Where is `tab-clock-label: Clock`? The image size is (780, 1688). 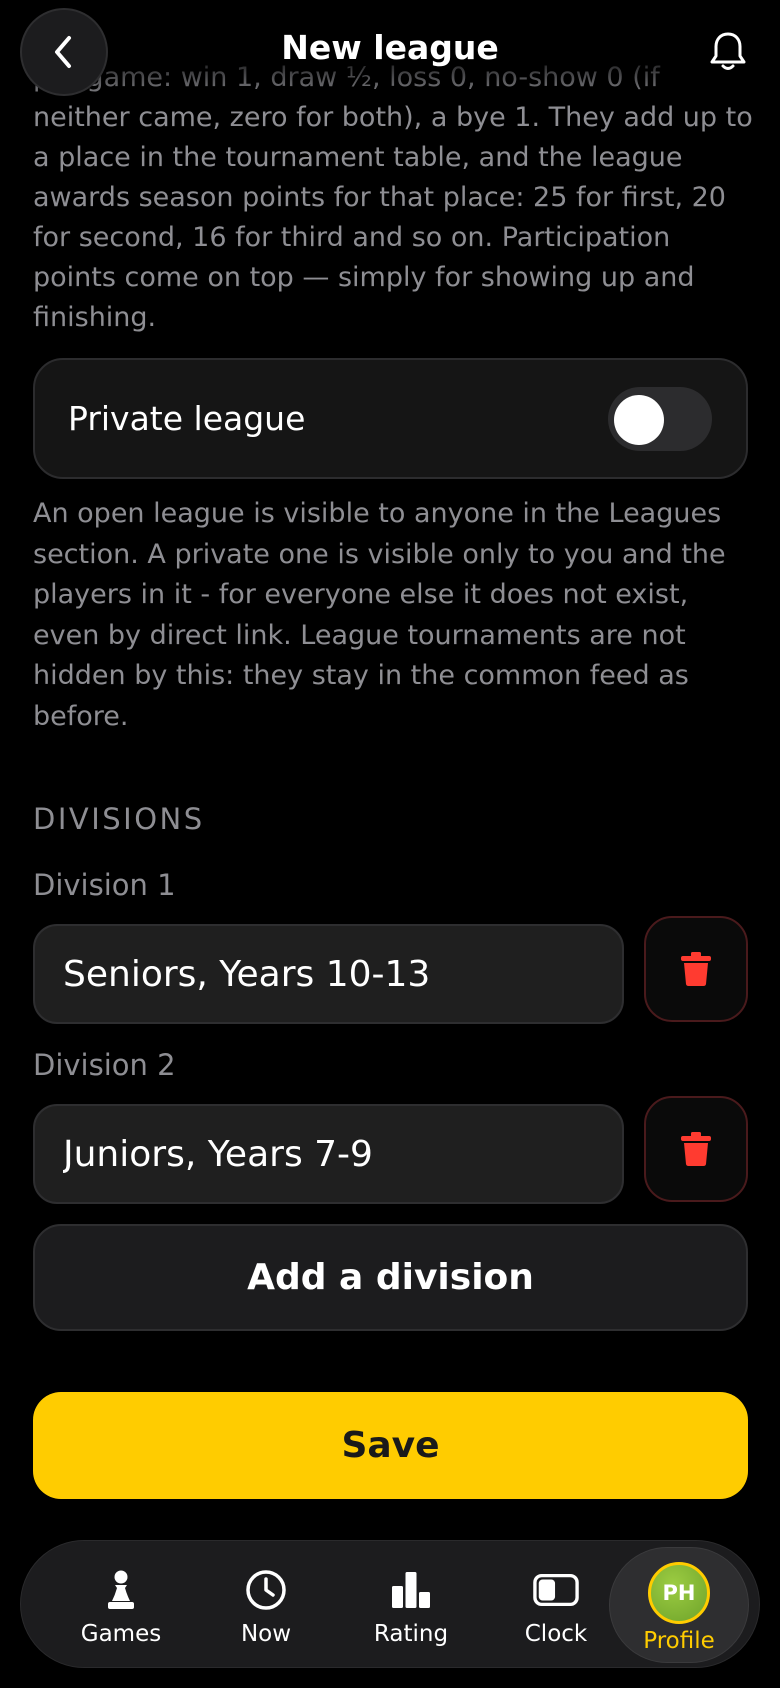
tab-clock-label: Clock is located at coordinates (556, 1634).